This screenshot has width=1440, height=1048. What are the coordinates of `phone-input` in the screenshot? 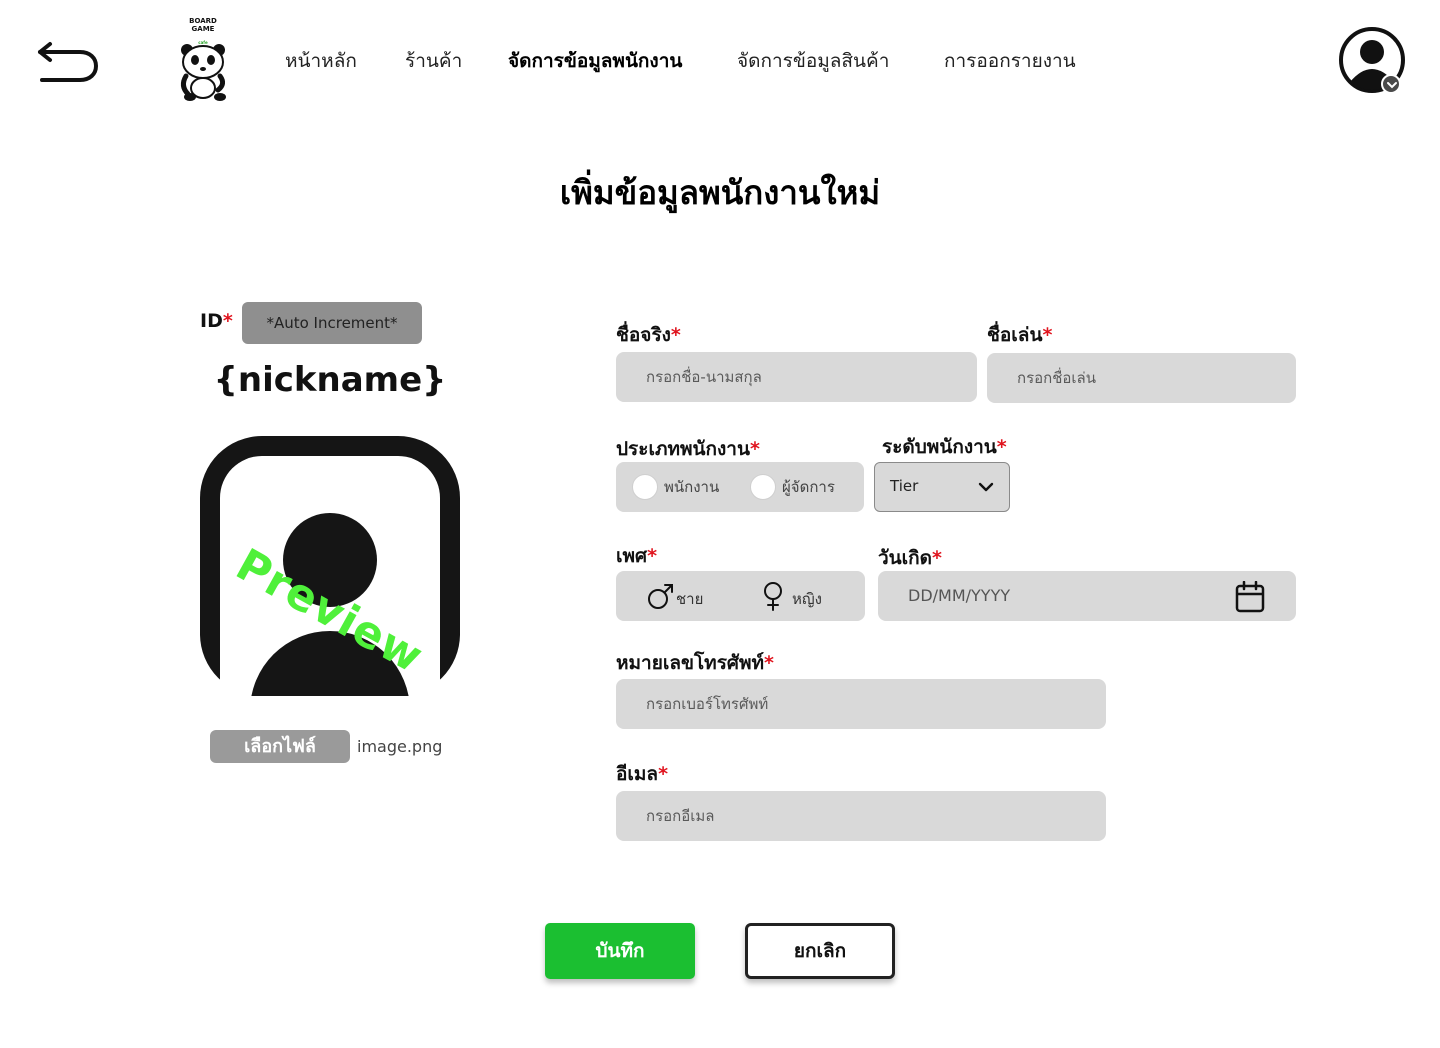 It's located at (876, 704).